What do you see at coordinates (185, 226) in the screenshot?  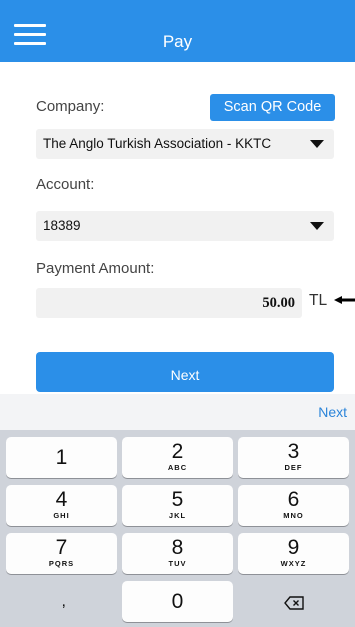 I see `account-select: 18389` at bounding box center [185, 226].